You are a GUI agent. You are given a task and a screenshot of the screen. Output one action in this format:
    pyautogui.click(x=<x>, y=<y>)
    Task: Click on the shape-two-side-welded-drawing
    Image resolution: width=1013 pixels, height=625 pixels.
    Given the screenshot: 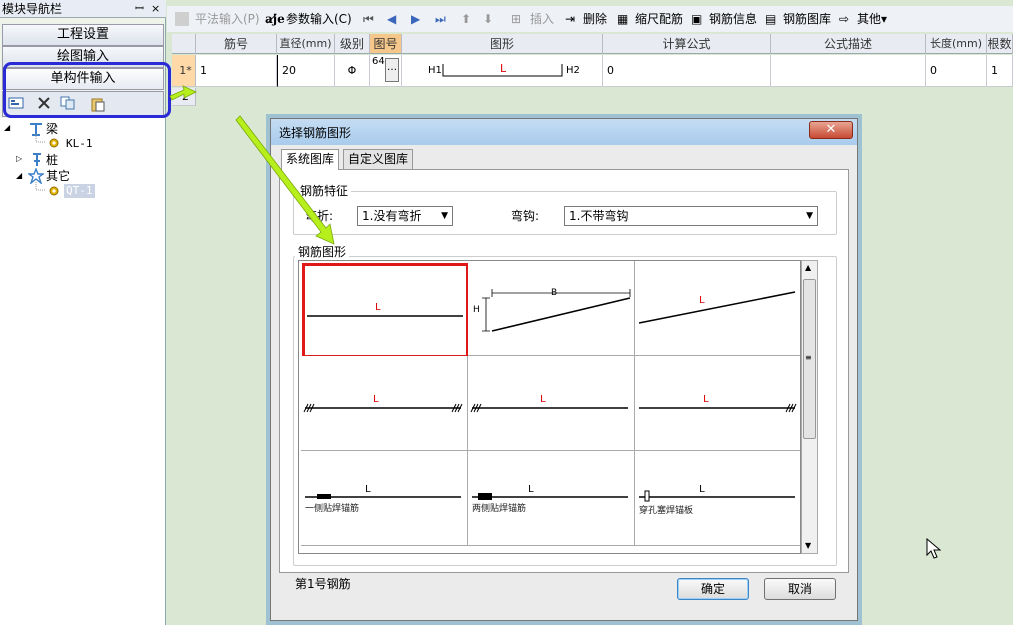 What is the action you would take?
    pyautogui.click(x=550, y=496)
    